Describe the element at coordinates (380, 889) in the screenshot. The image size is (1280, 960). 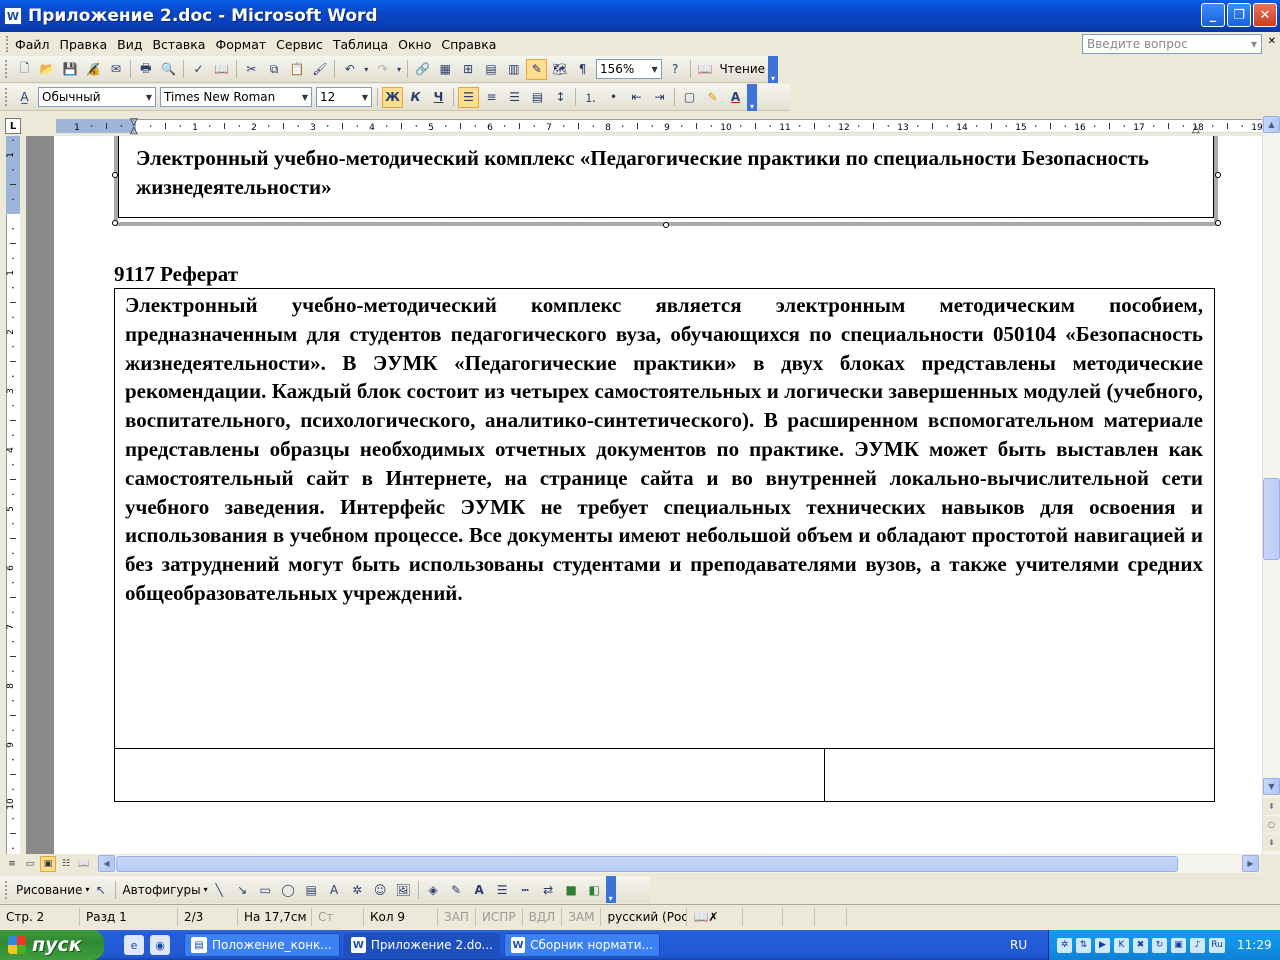
I see `clipart-icon: ☺` at that location.